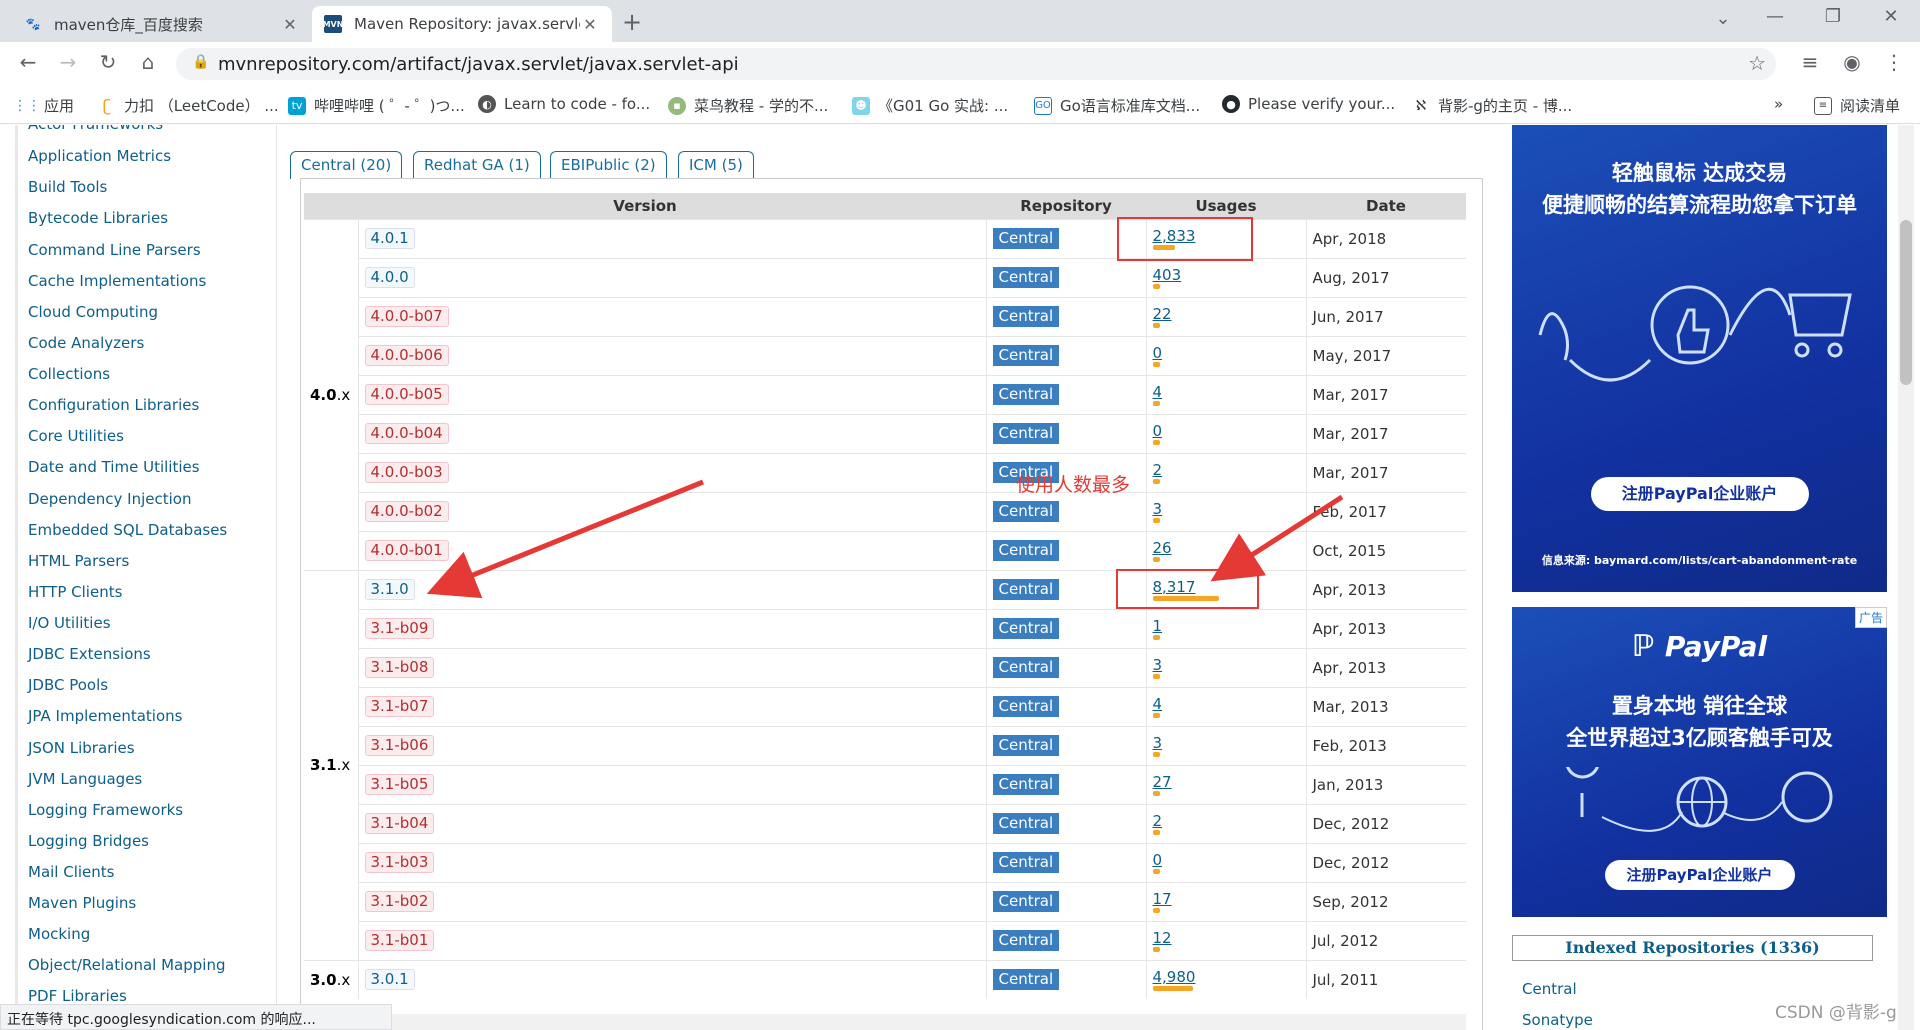  I want to click on sidebar-category: Core Utilities, so click(76, 436).